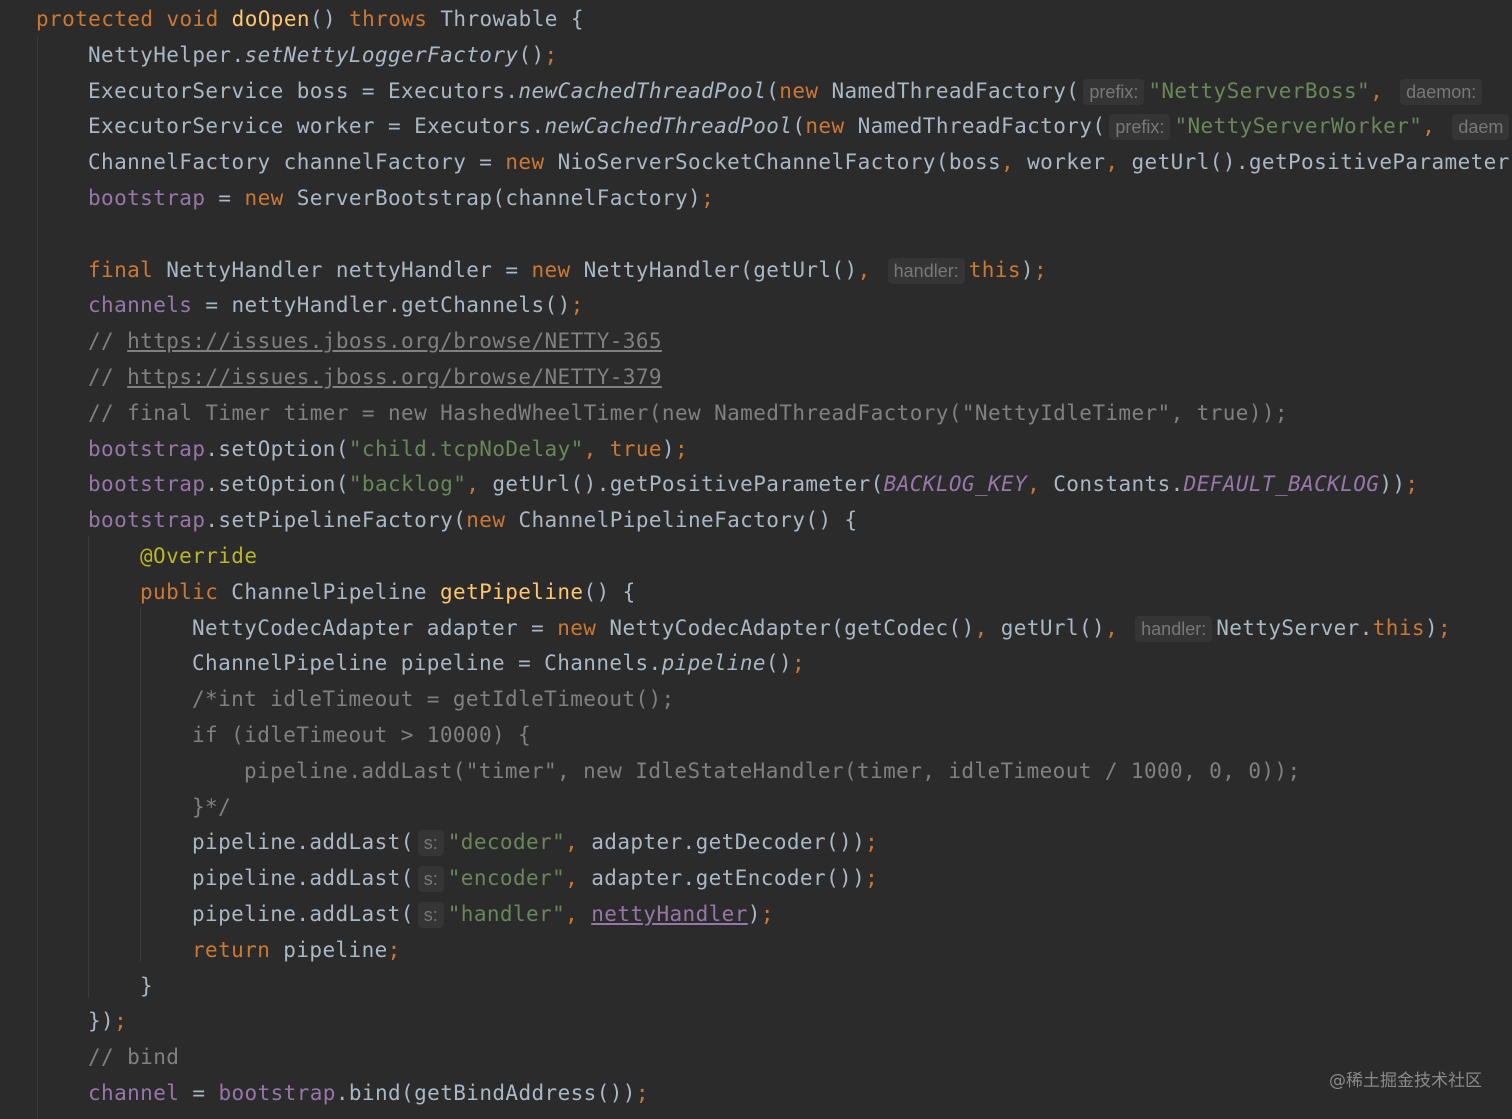 The image size is (1512, 1119). I want to click on code-token: "NettyServerBoss", so click(1259, 90).